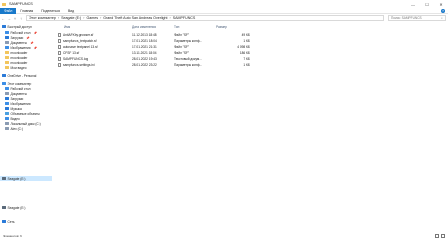  What do you see at coordinates (413, 4) in the screenshot?
I see `minimize-button: —` at bounding box center [413, 4].